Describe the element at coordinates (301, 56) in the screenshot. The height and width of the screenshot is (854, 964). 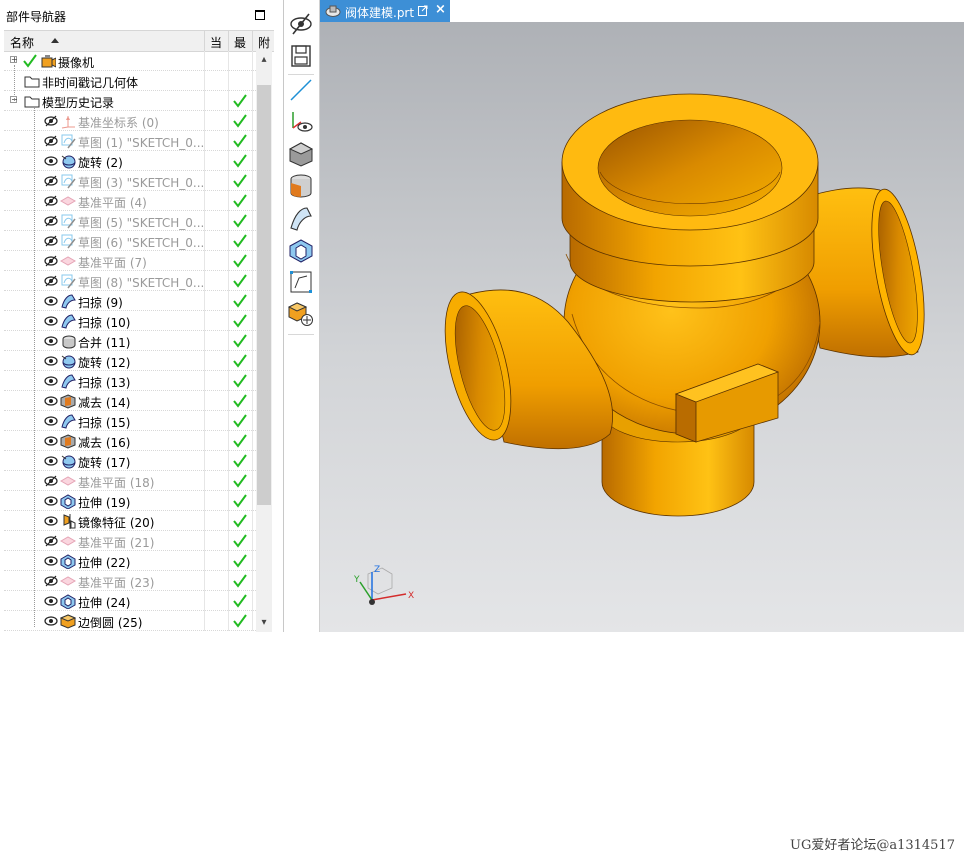
I see `save-icon` at that location.